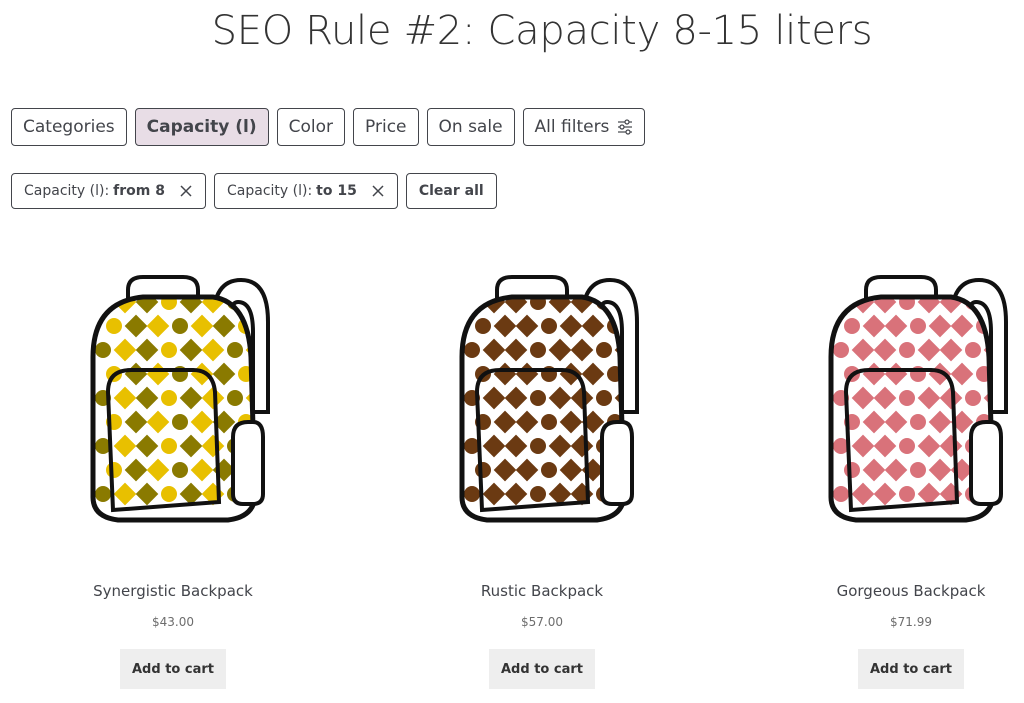  Describe the element at coordinates (470, 127) in the screenshot. I see `filter-on-sale-button: On sale` at that location.